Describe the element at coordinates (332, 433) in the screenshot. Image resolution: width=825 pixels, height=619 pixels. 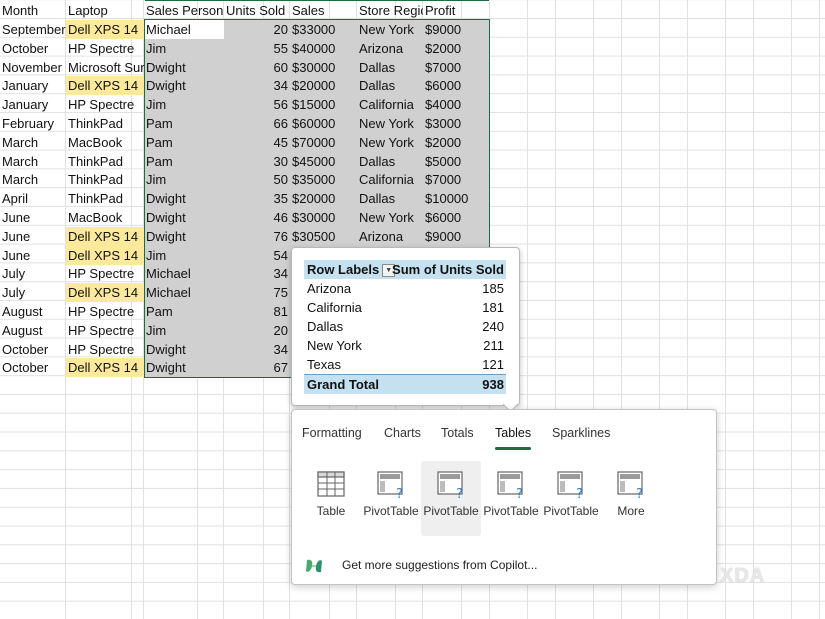
I see `tab-formatting: Formatting` at that location.